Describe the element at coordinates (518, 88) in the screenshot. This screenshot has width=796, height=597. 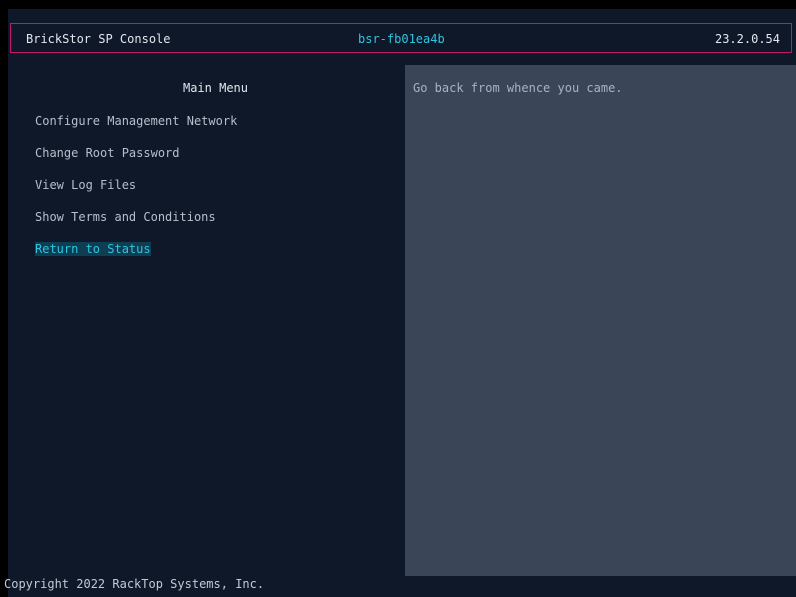
I see `help-text: Go back from whence you came.` at that location.